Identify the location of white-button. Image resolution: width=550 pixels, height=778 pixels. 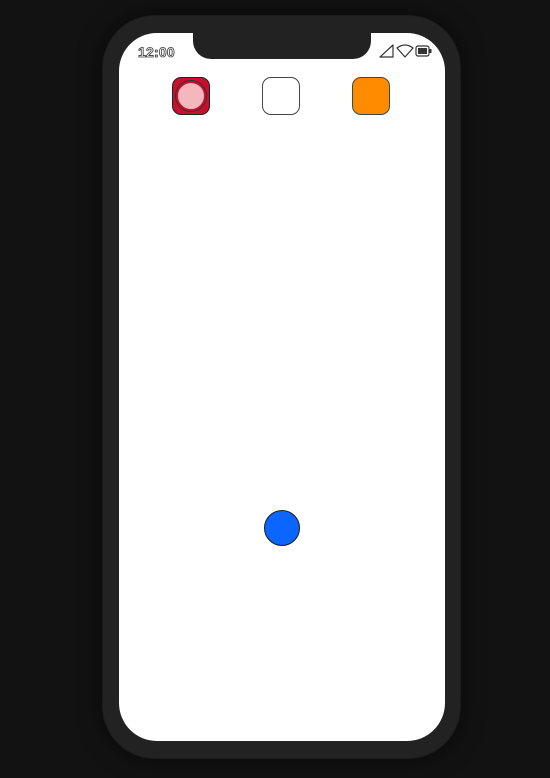
(281, 96).